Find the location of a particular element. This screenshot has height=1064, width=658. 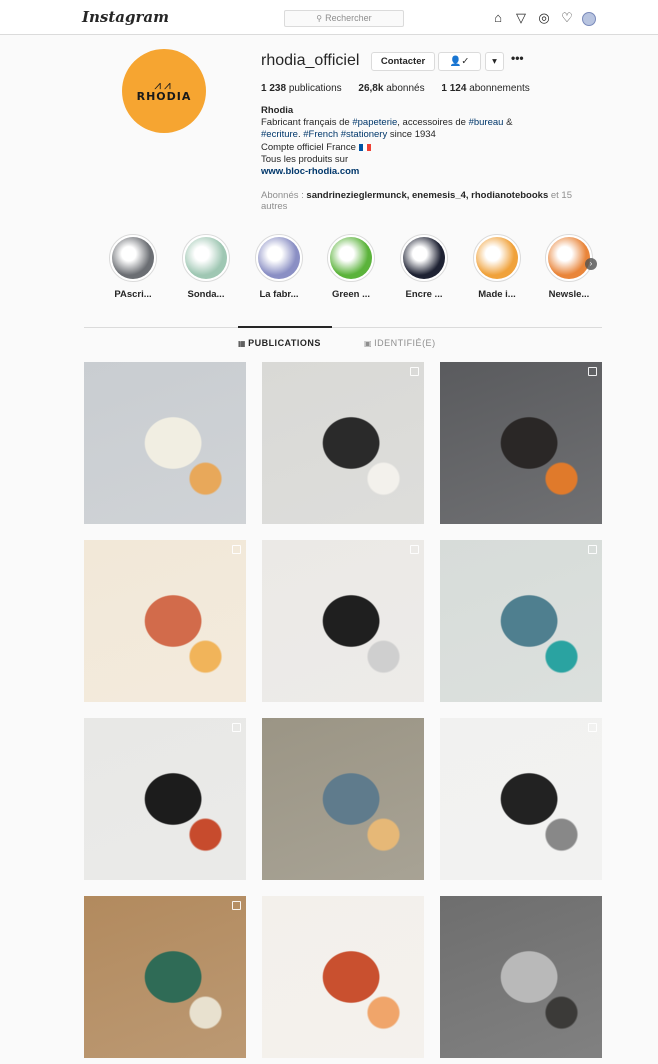

post-grey-papers is located at coordinates (521, 977).